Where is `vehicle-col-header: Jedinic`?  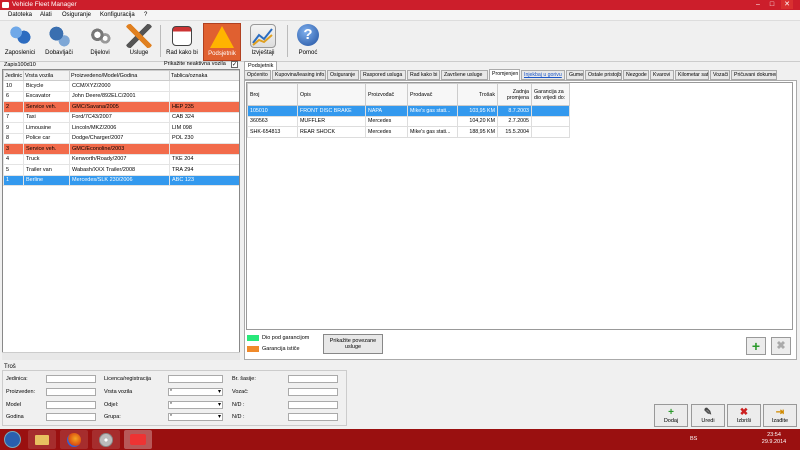 vehicle-col-header: Jedinic is located at coordinates (13, 75).